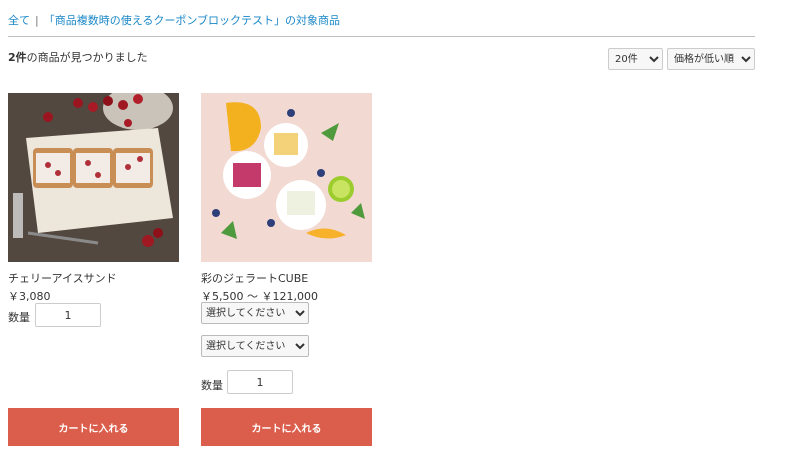 This screenshot has height=458, width=798. I want to click on result-count-number: 2件, so click(17, 57).